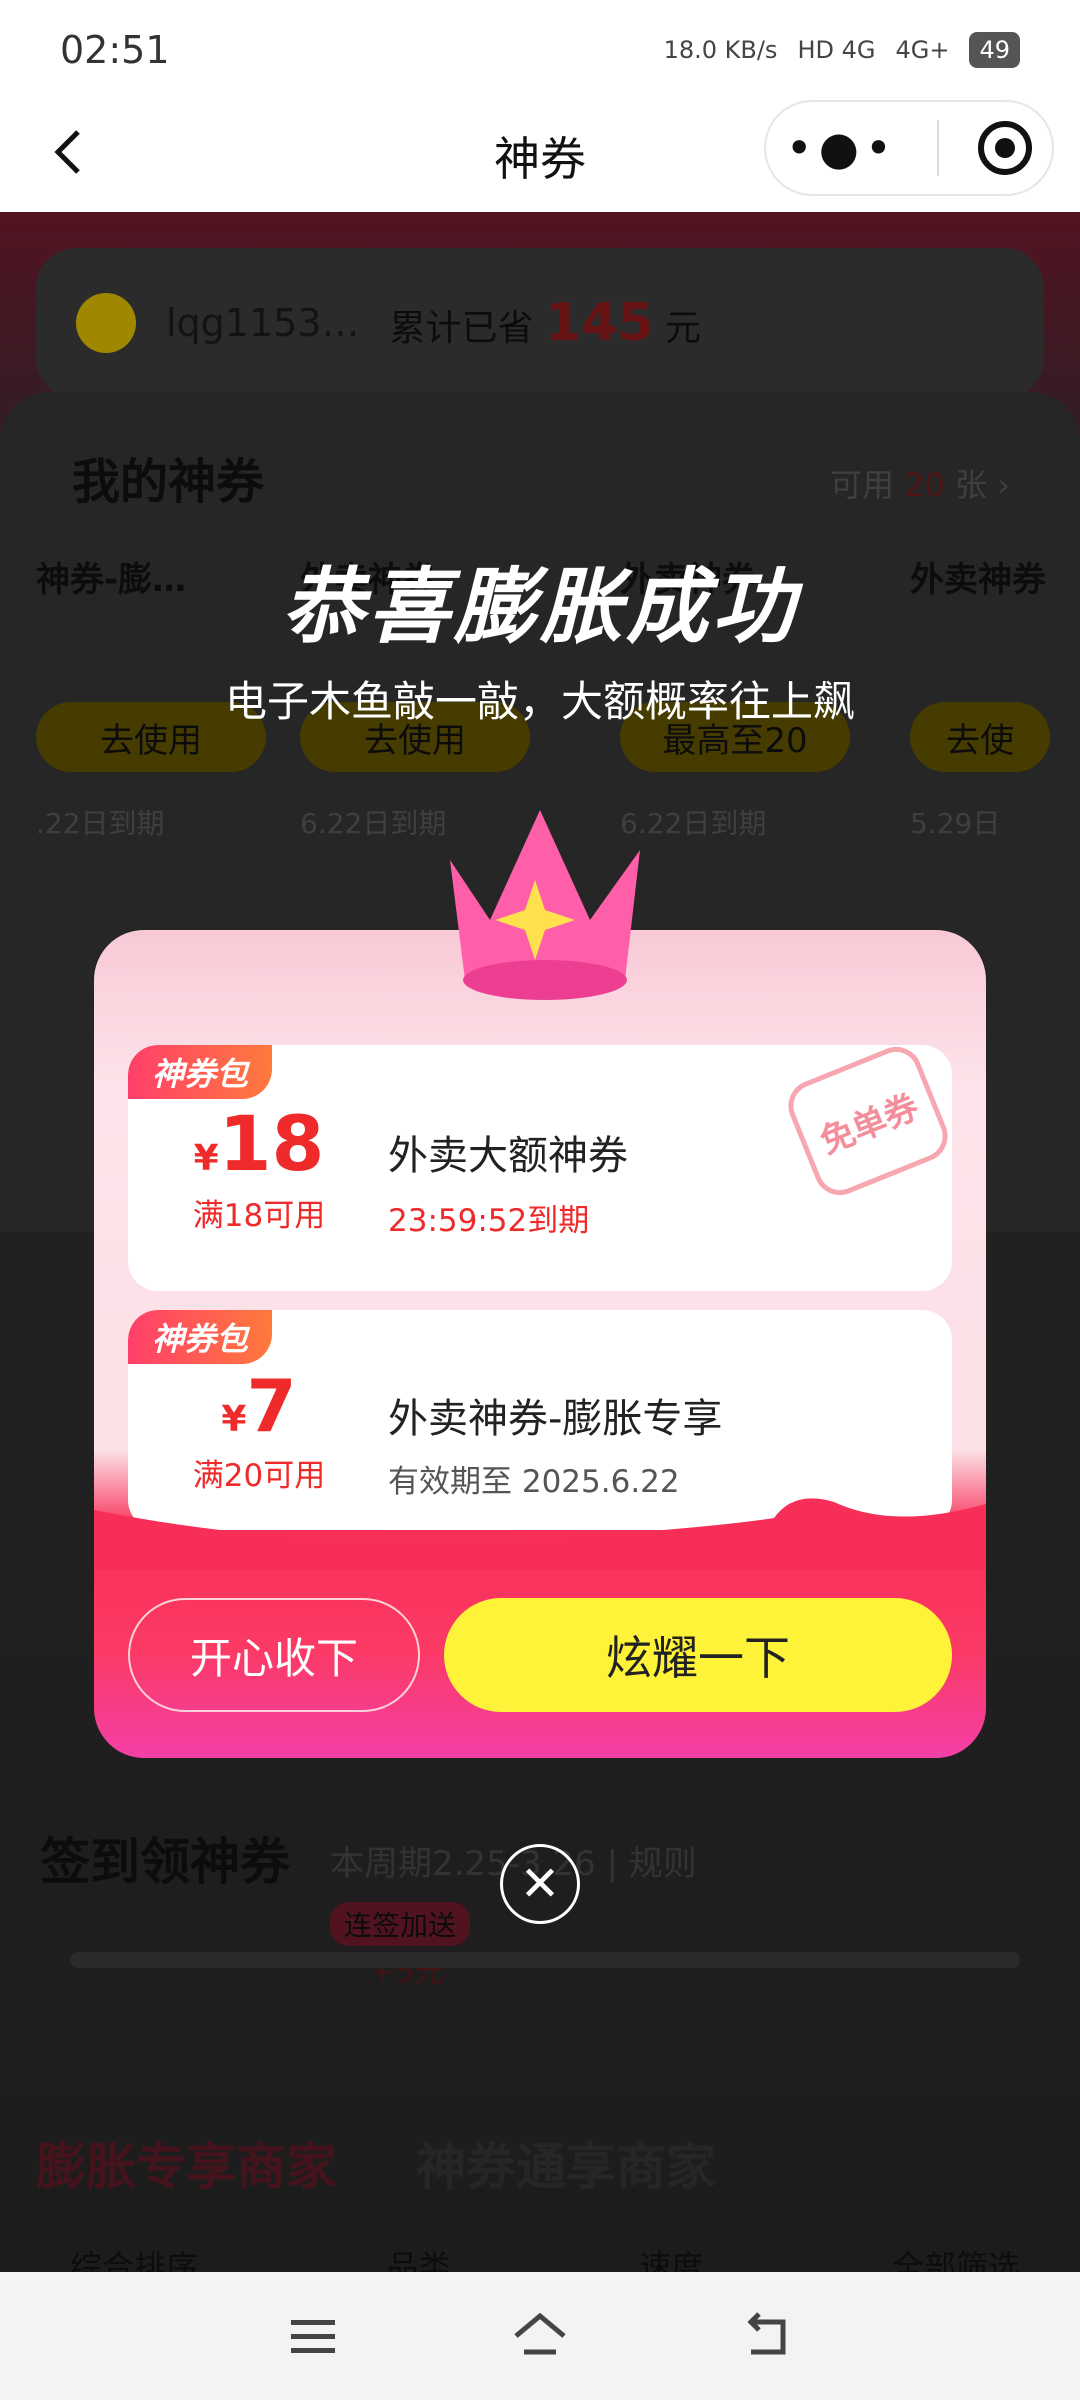 The height and width of the screenshot is (2400, 1080). I want to click on coupon-condition: 满18可用, so click(259, 1216).